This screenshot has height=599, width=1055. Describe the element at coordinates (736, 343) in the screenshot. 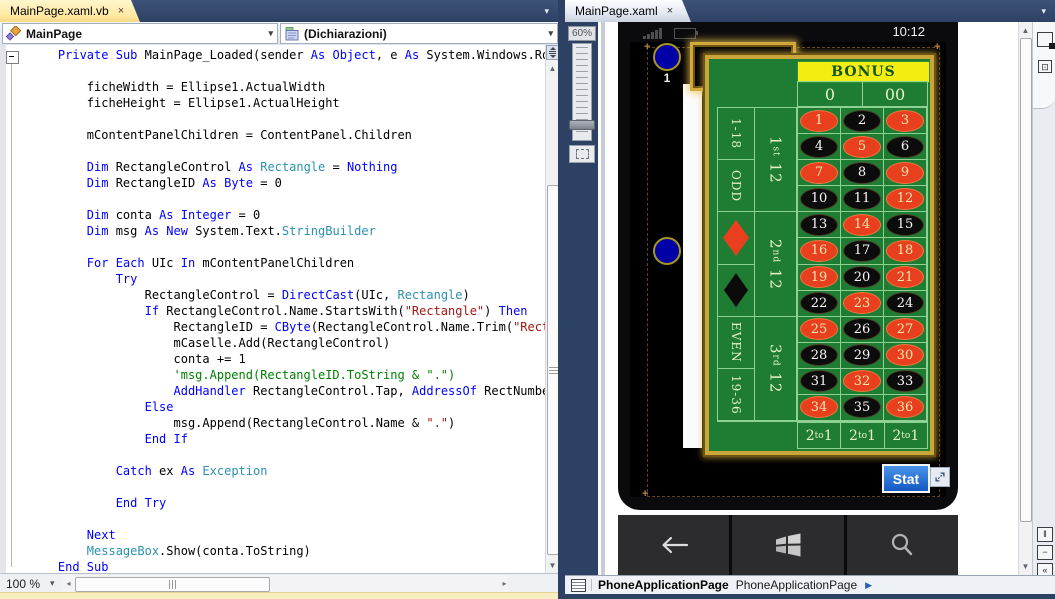

I see `bet-cell-even: EVEN` at that location.